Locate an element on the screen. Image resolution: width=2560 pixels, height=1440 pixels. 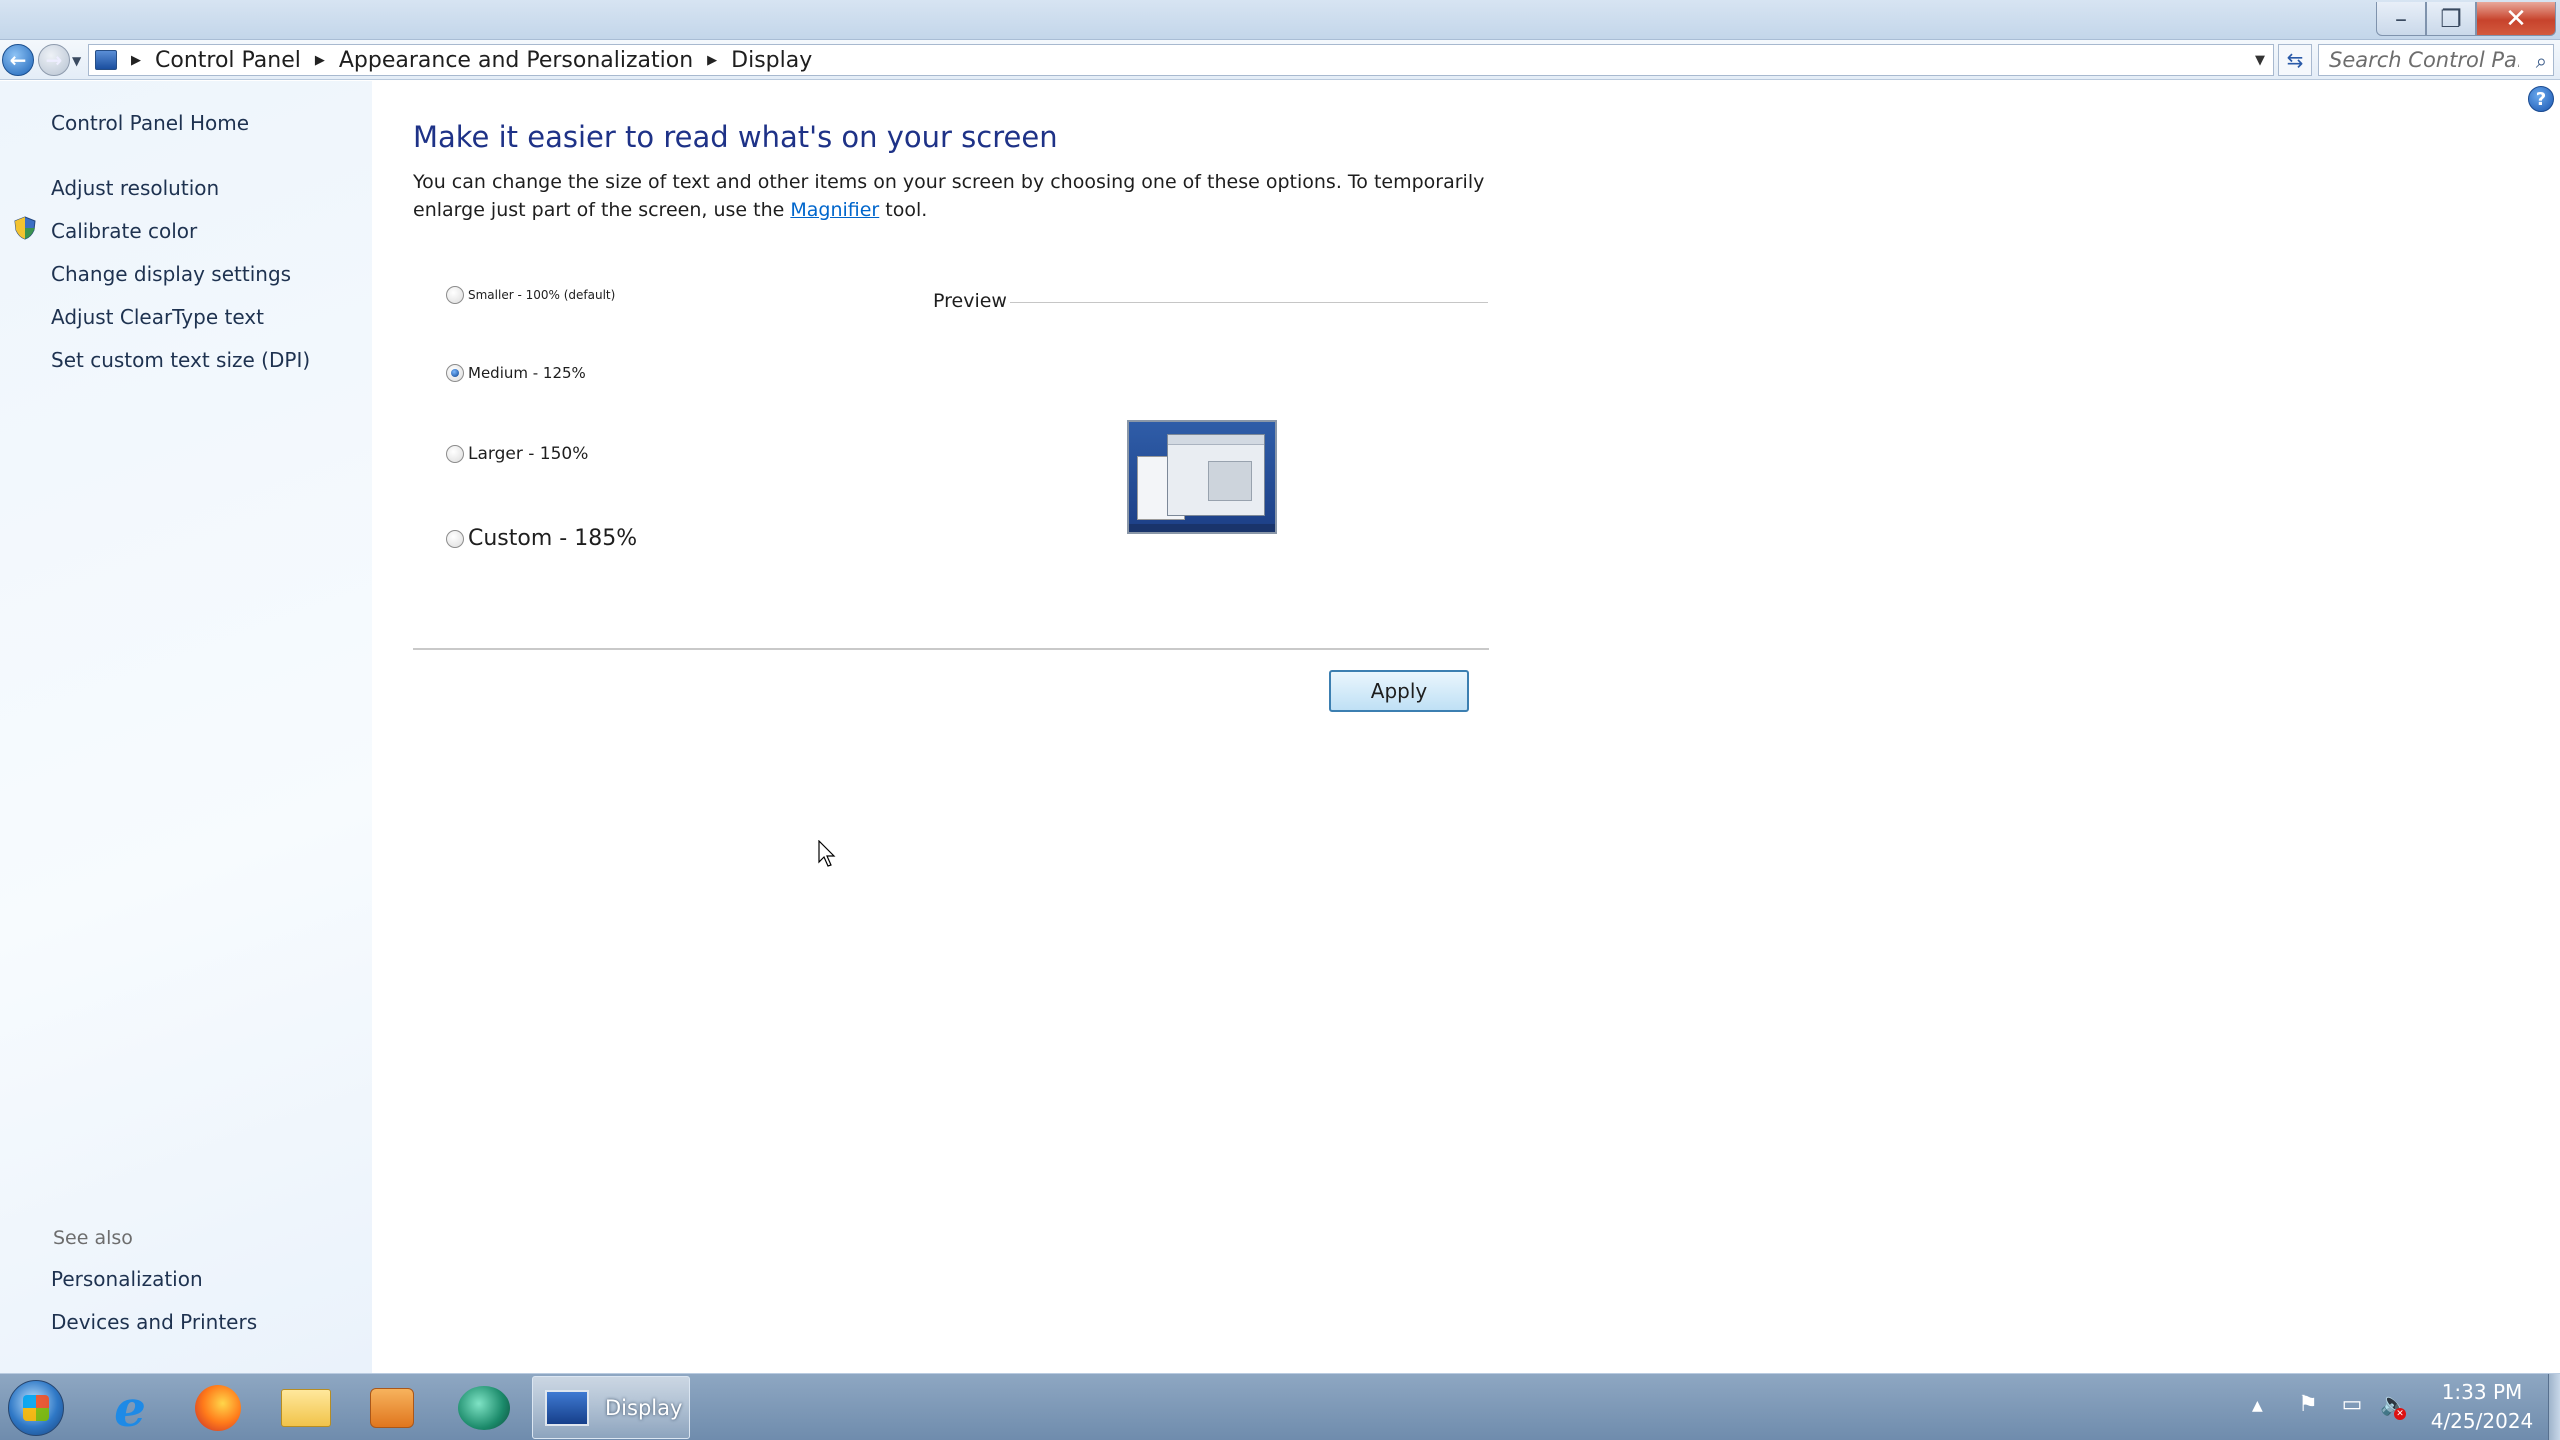
preview-image is located at coordinates (1202, 477).